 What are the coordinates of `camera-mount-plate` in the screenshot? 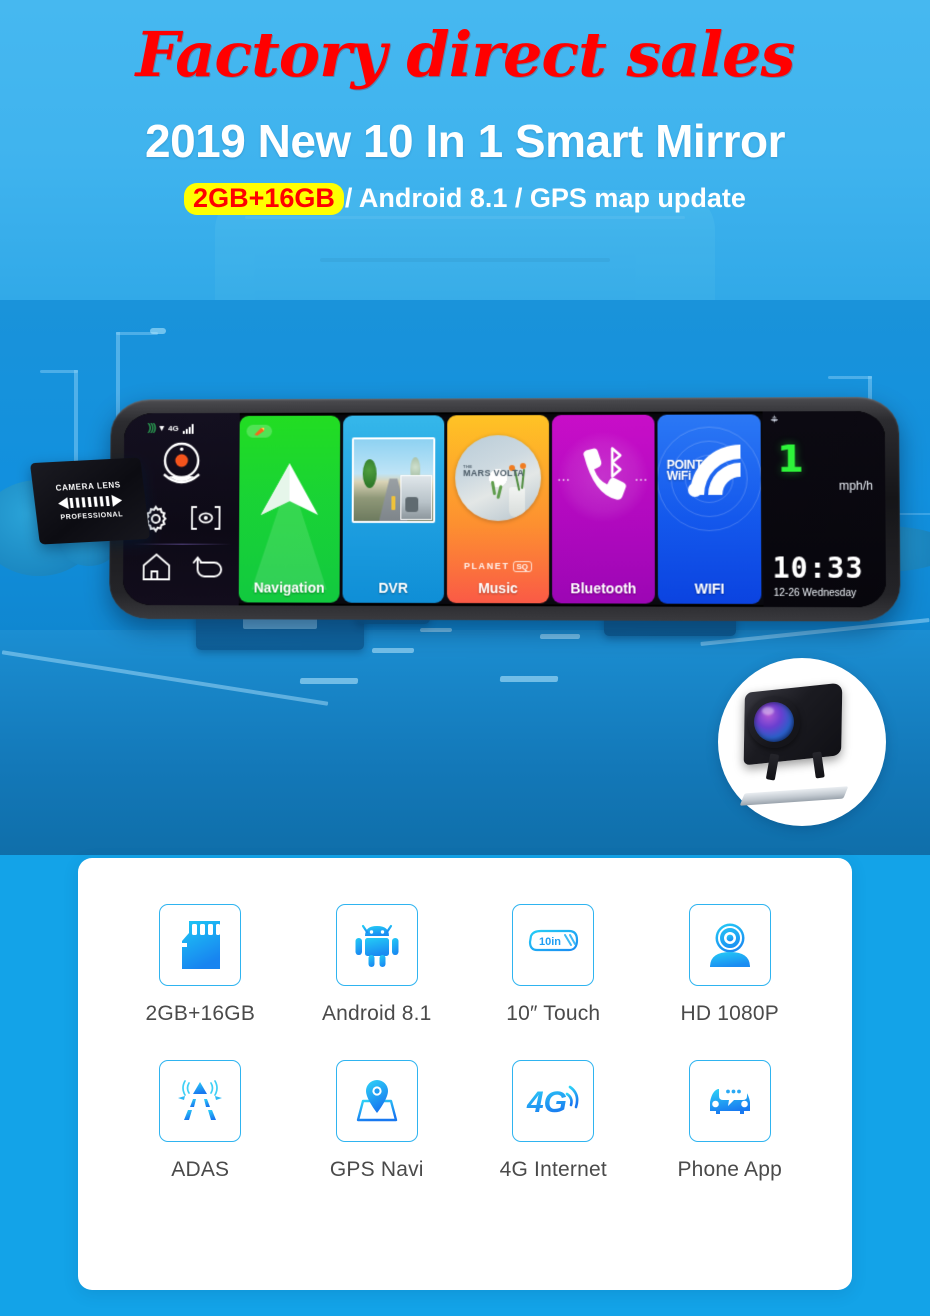 It's located at (794, 796).